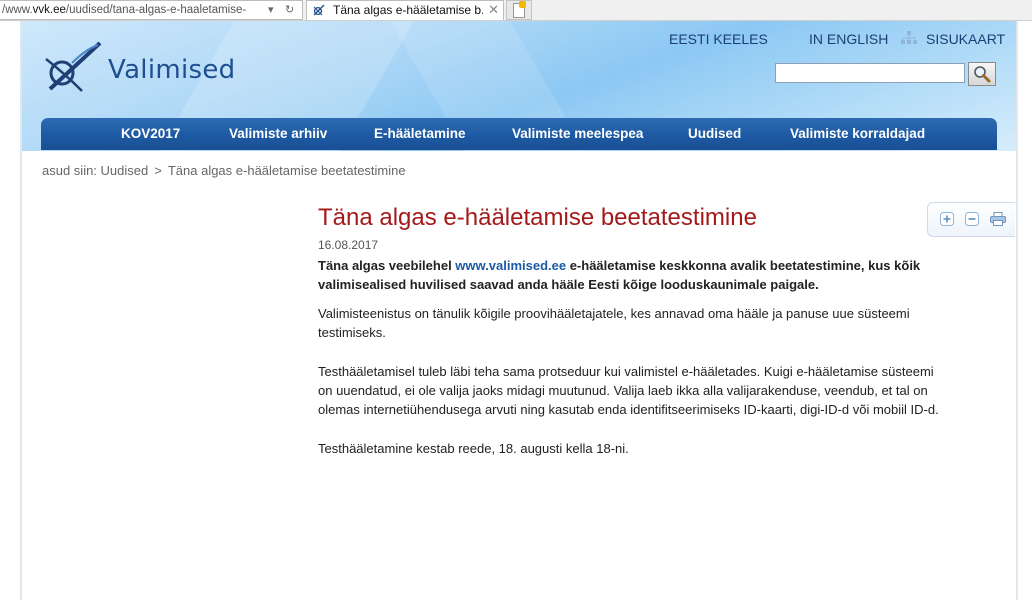 This screenshot has width=1032, height=600. I want to click on magnifier-icon, so click(982, 74).